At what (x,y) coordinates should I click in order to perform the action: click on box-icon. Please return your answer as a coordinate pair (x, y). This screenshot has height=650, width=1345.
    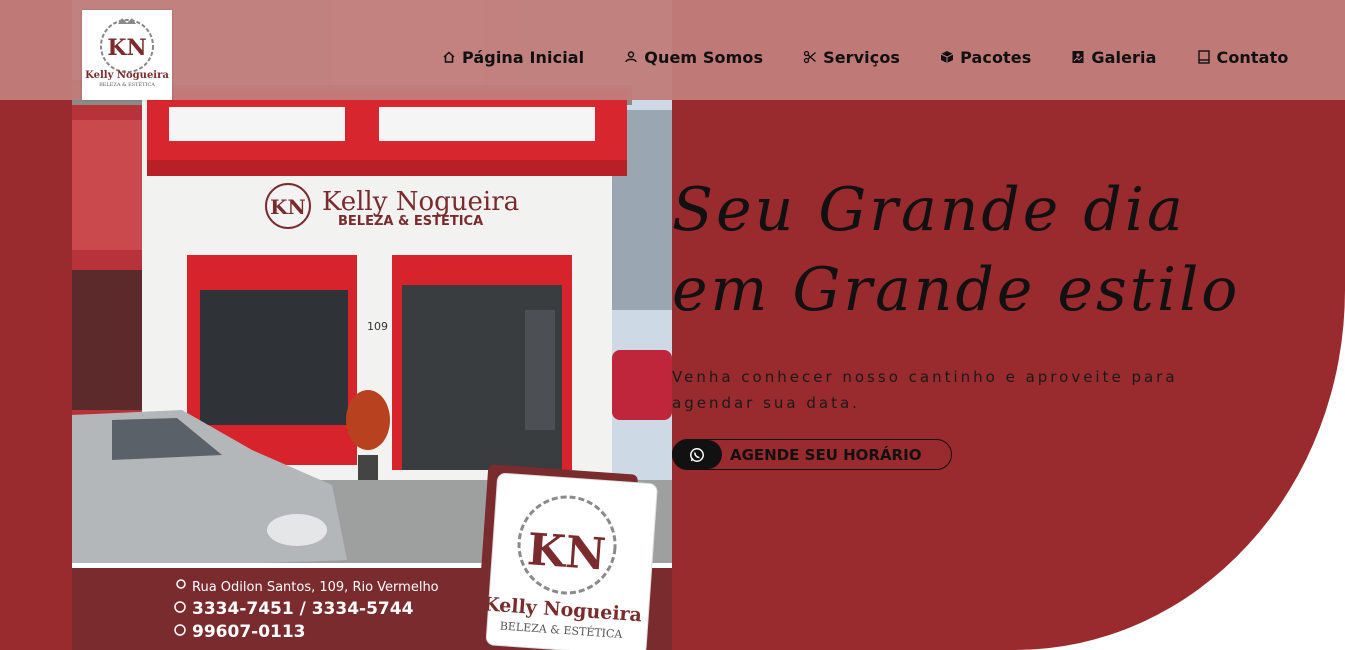
    Looking at the image, I should click on (947, 57).